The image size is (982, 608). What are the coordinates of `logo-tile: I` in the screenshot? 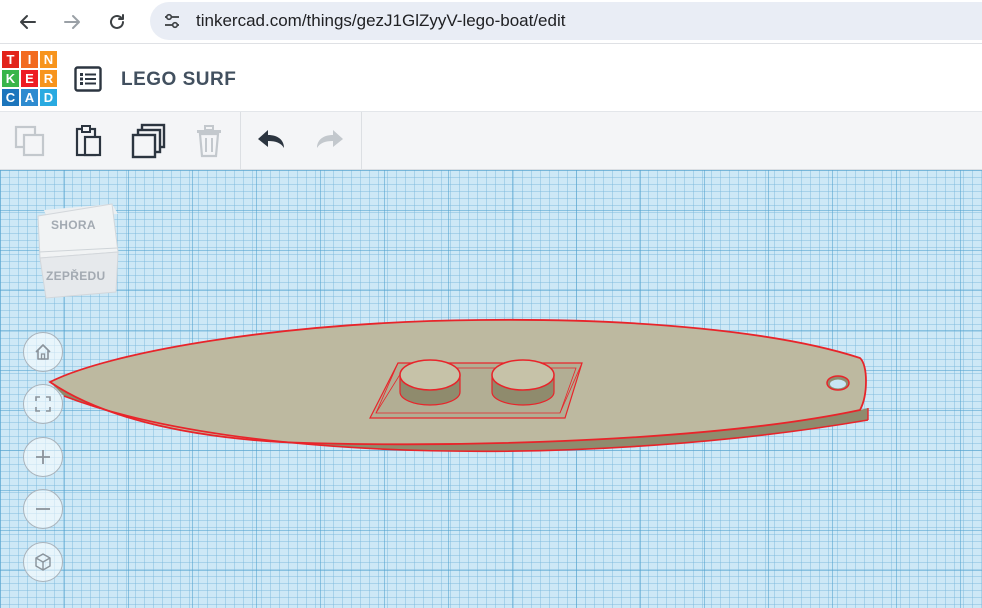 It's located at (29, 59).